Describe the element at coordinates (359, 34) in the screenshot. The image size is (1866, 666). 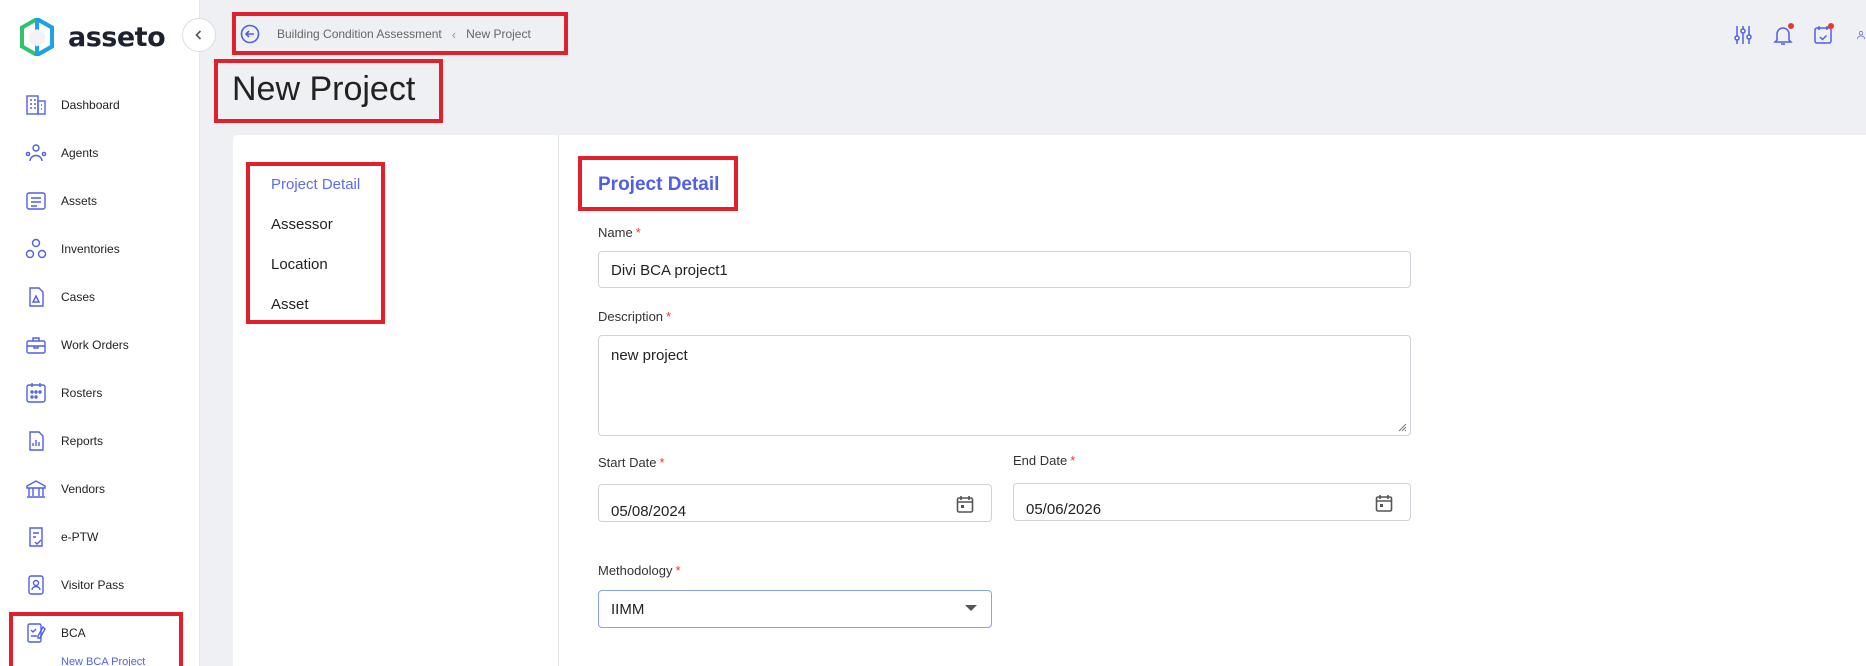
I see `breadcrumb-parent-link: Building Condition Assessment` at that location.